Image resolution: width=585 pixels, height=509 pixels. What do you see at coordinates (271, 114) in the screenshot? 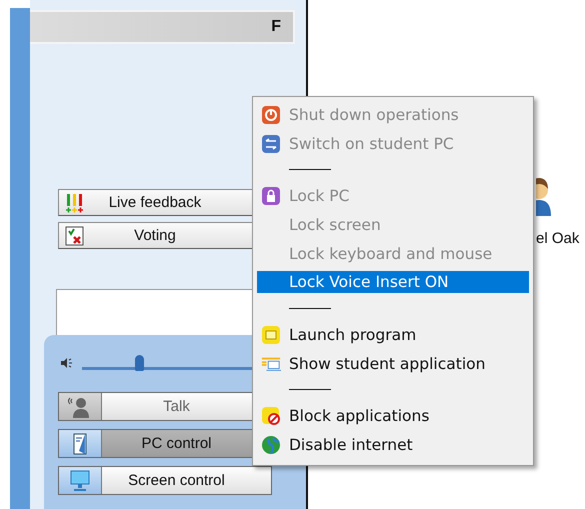
I see `power-icon` at bounding box center [271, 114].